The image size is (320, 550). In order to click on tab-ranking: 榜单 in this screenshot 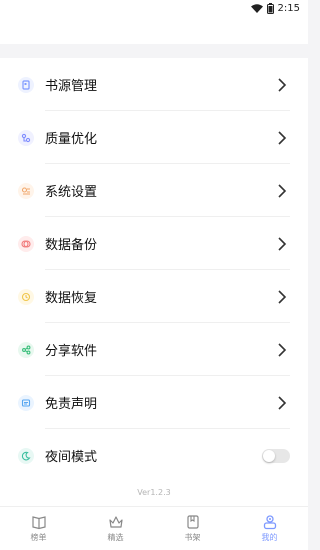, I will do `click(38, 528)`.